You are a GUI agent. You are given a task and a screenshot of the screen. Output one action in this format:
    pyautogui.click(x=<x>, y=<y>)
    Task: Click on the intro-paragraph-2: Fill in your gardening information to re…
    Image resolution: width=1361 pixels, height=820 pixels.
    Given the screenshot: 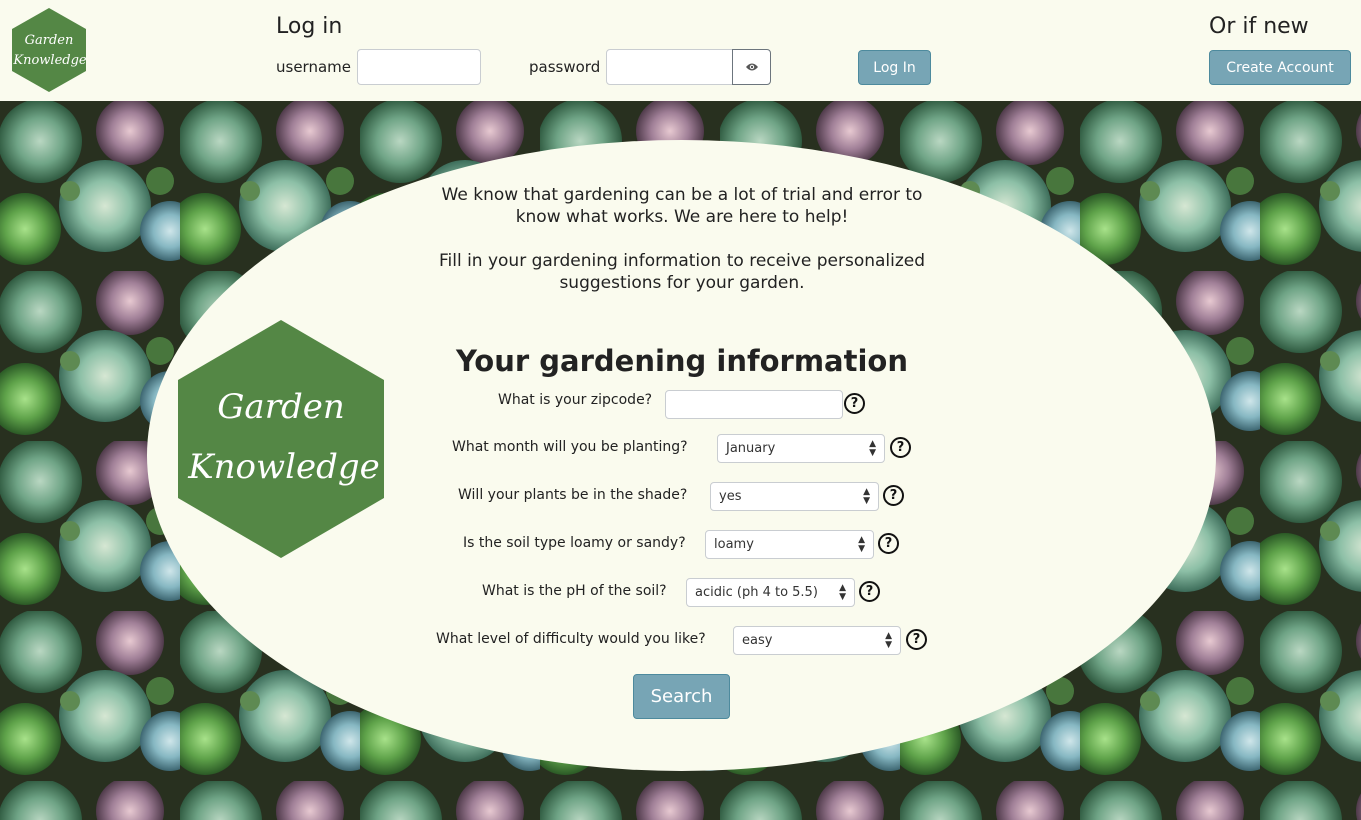 What is the action you would take?
    pyautogui.click(x=682, y=272)
    